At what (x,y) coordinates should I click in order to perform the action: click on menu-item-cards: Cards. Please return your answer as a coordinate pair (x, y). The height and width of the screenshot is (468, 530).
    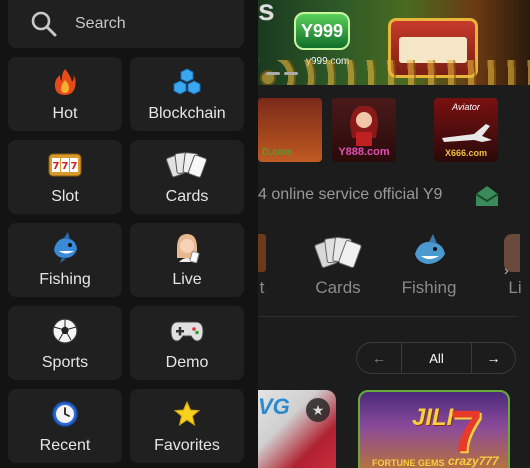
    Looking at the image, I should click on (187, 177).